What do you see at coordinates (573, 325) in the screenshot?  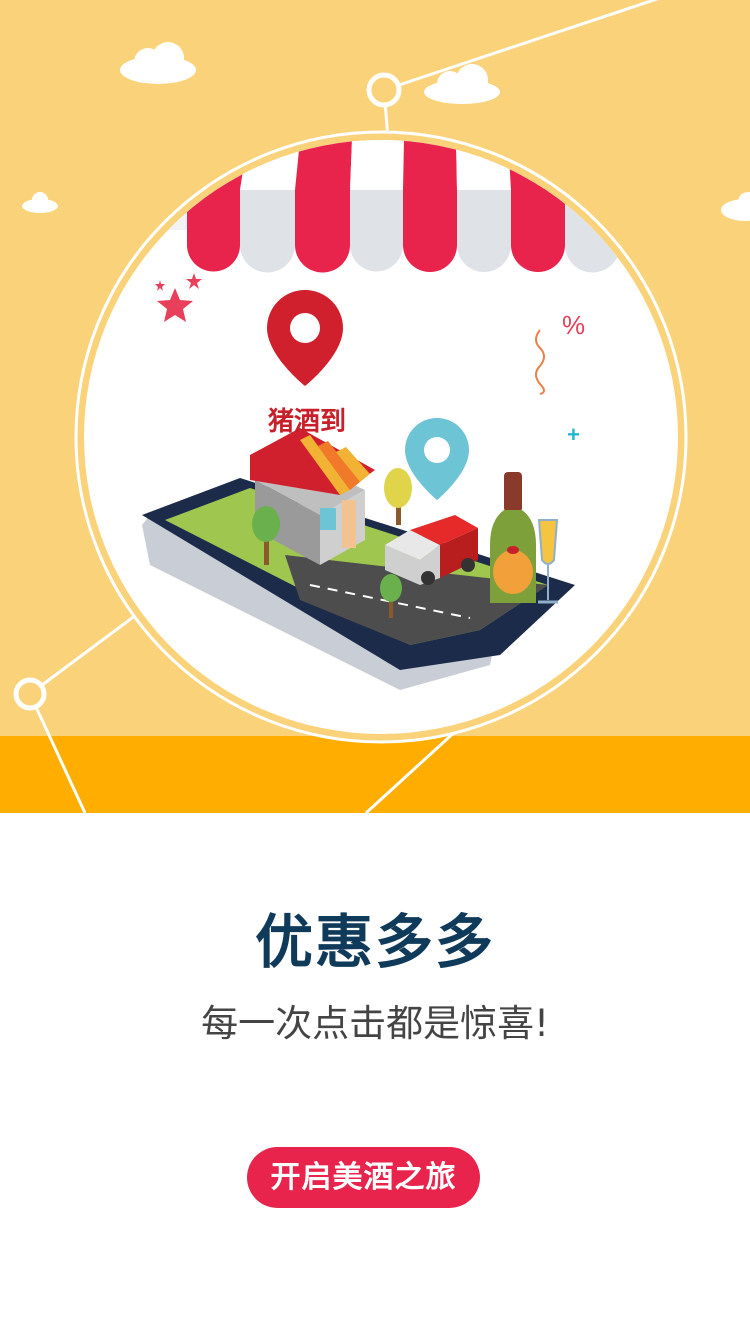 I see `percent-symbol: %` at bounding box center [573, 325].